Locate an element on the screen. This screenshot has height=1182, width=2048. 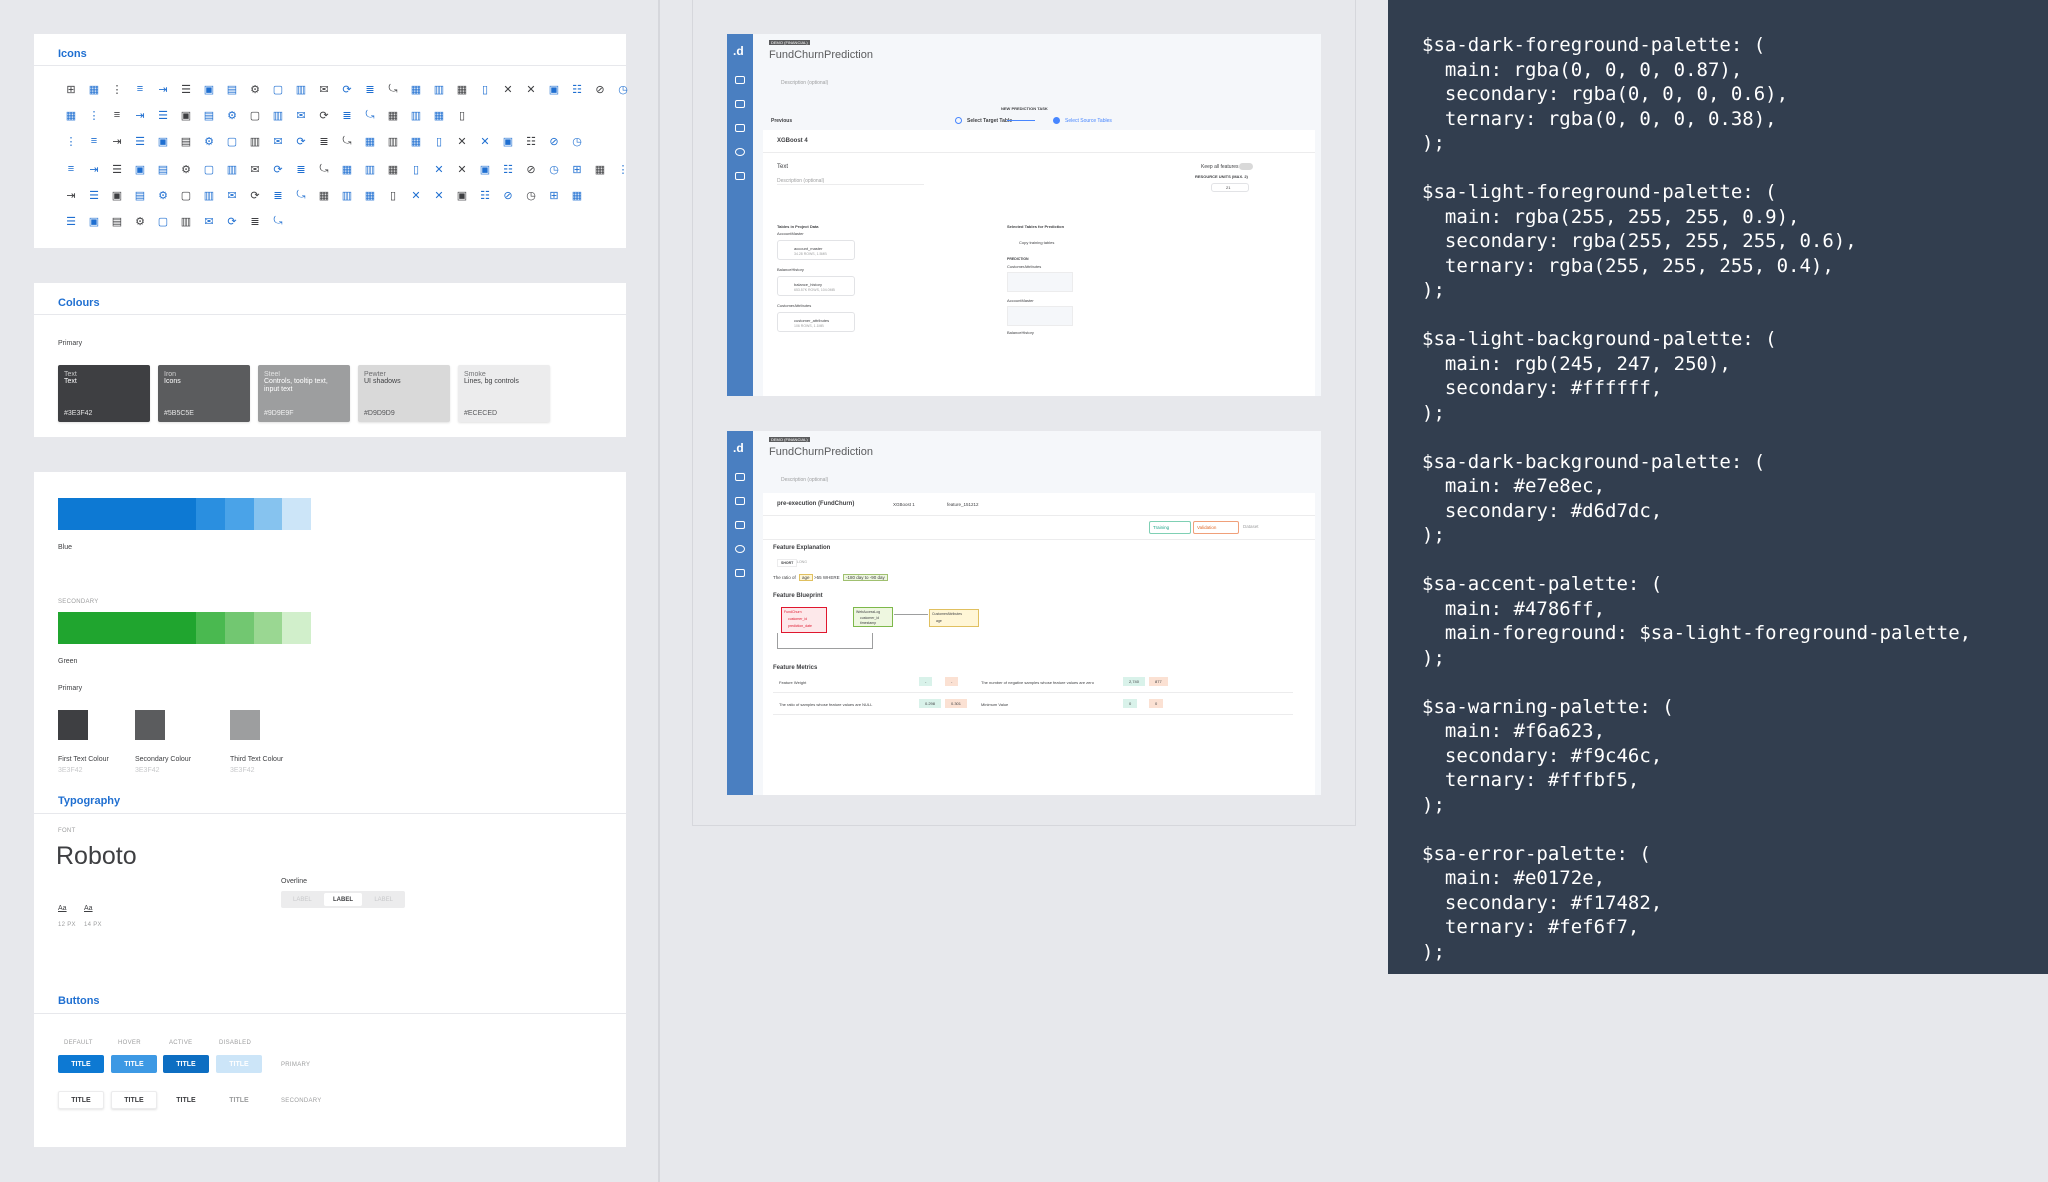
colours-primary-label: Primary is located at coordinates (70, 343).